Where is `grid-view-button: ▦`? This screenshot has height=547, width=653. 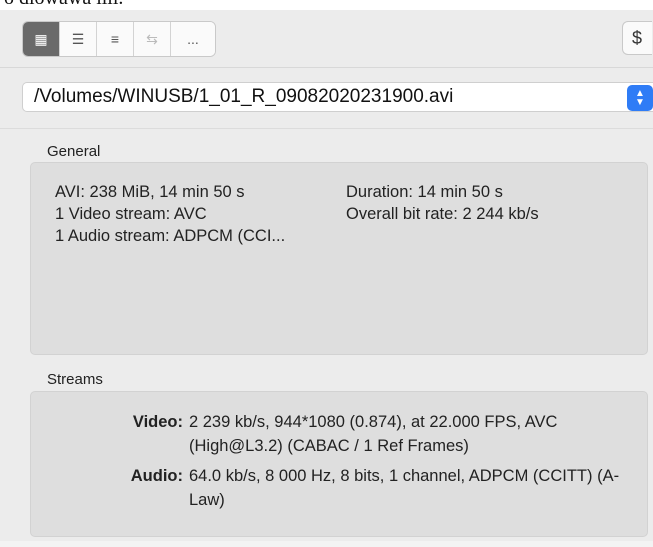
grid-view-button: ▦ is located at coordinates (41, 39).